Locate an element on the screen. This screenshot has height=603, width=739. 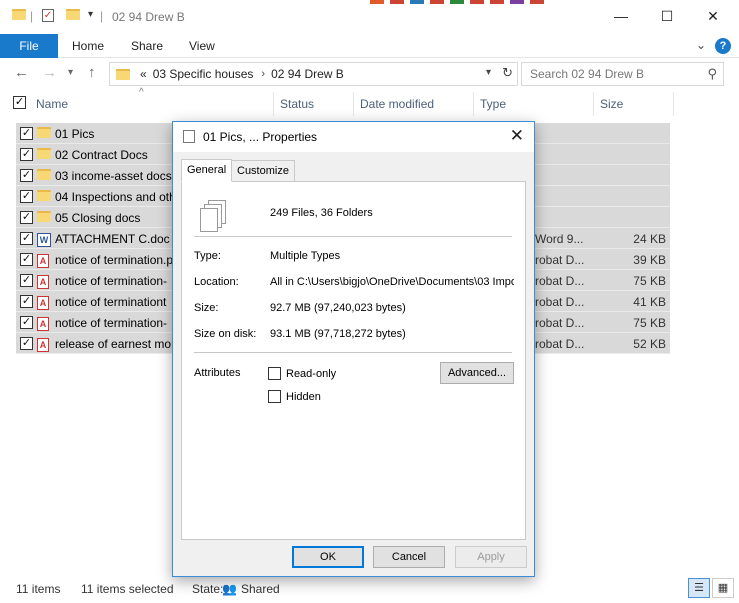
search-placeholder: Search 02 94 Drew B is located at coordinates (587, 74).